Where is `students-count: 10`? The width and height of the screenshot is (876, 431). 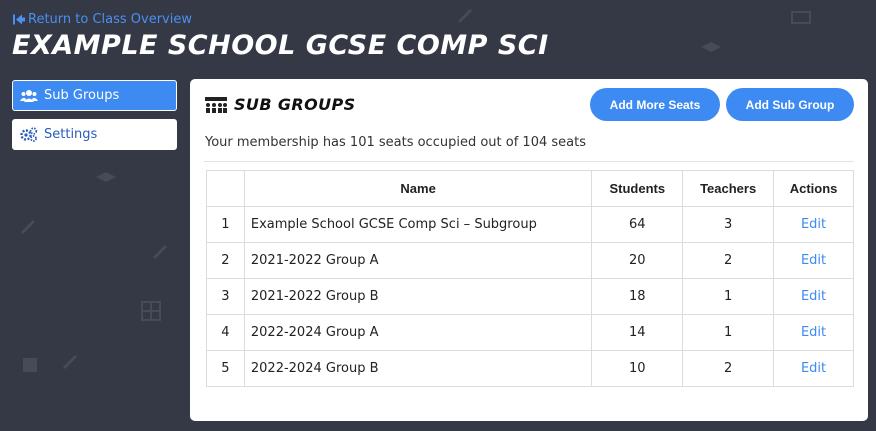
students-count: 10 is located at coordinates (637, 368).